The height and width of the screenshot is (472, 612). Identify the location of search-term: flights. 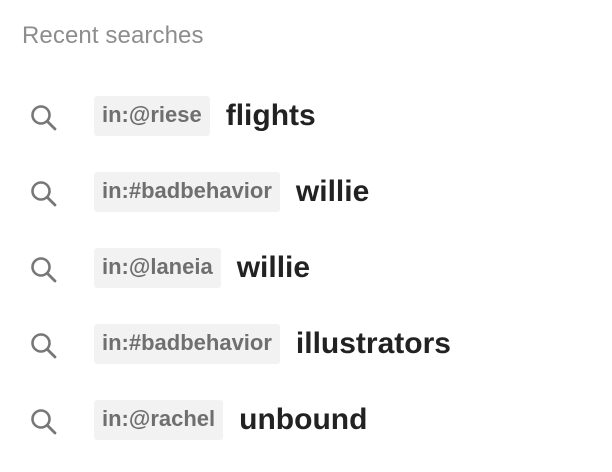
(270, 115).